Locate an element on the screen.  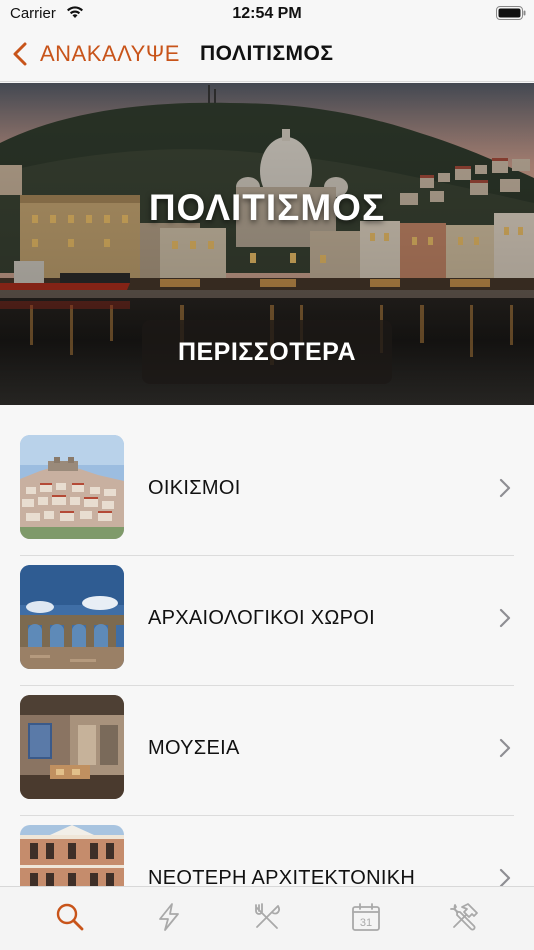
back-button: ΑΝΑΚΑΛΥΨΕ is located at coordinates (96, 54).